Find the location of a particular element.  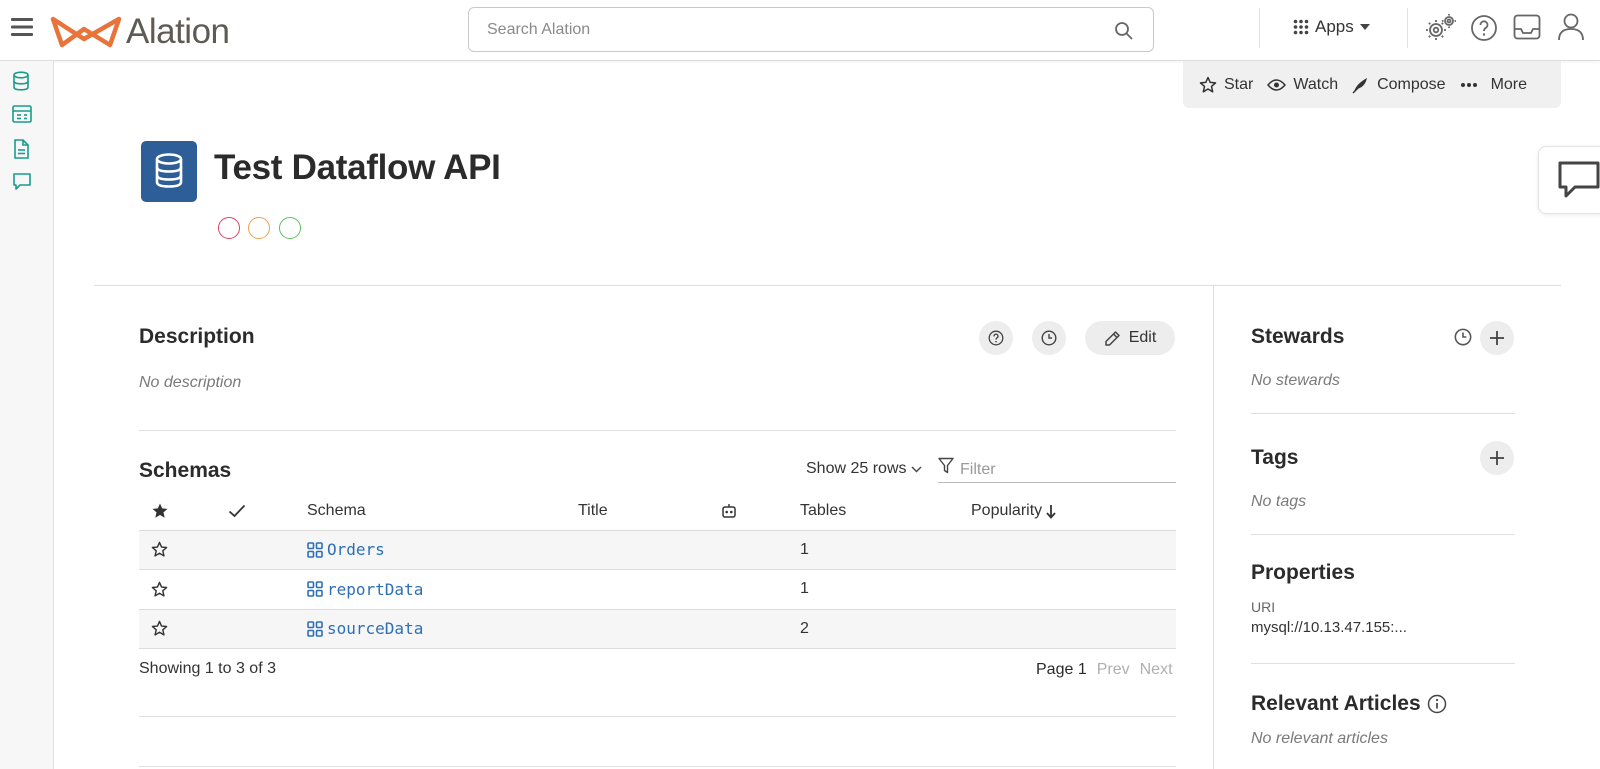

popularity-column-header: Popularity is located at coordinates (1073, 512).